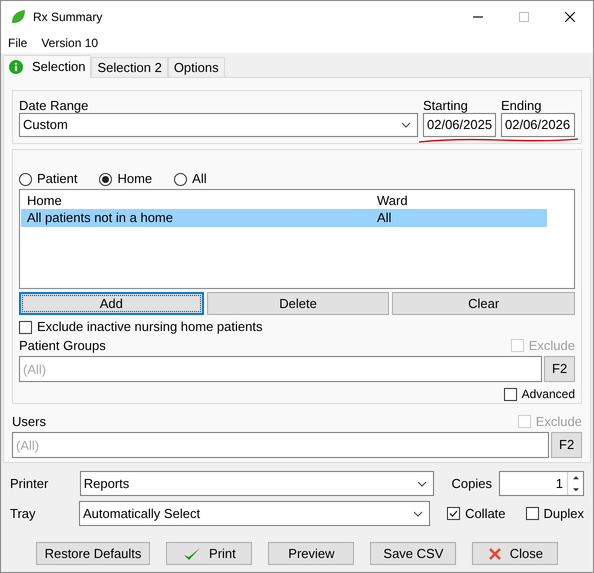 The height and width of the screenshot is (573, 594). I want to click on dropdown-field: Reports, so click(257, 483).